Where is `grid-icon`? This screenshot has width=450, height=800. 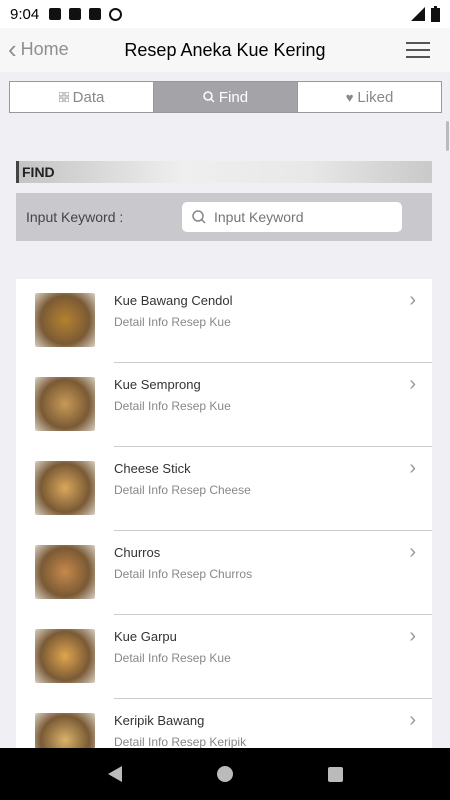
grid-icon is located at coordinates (63, 97).